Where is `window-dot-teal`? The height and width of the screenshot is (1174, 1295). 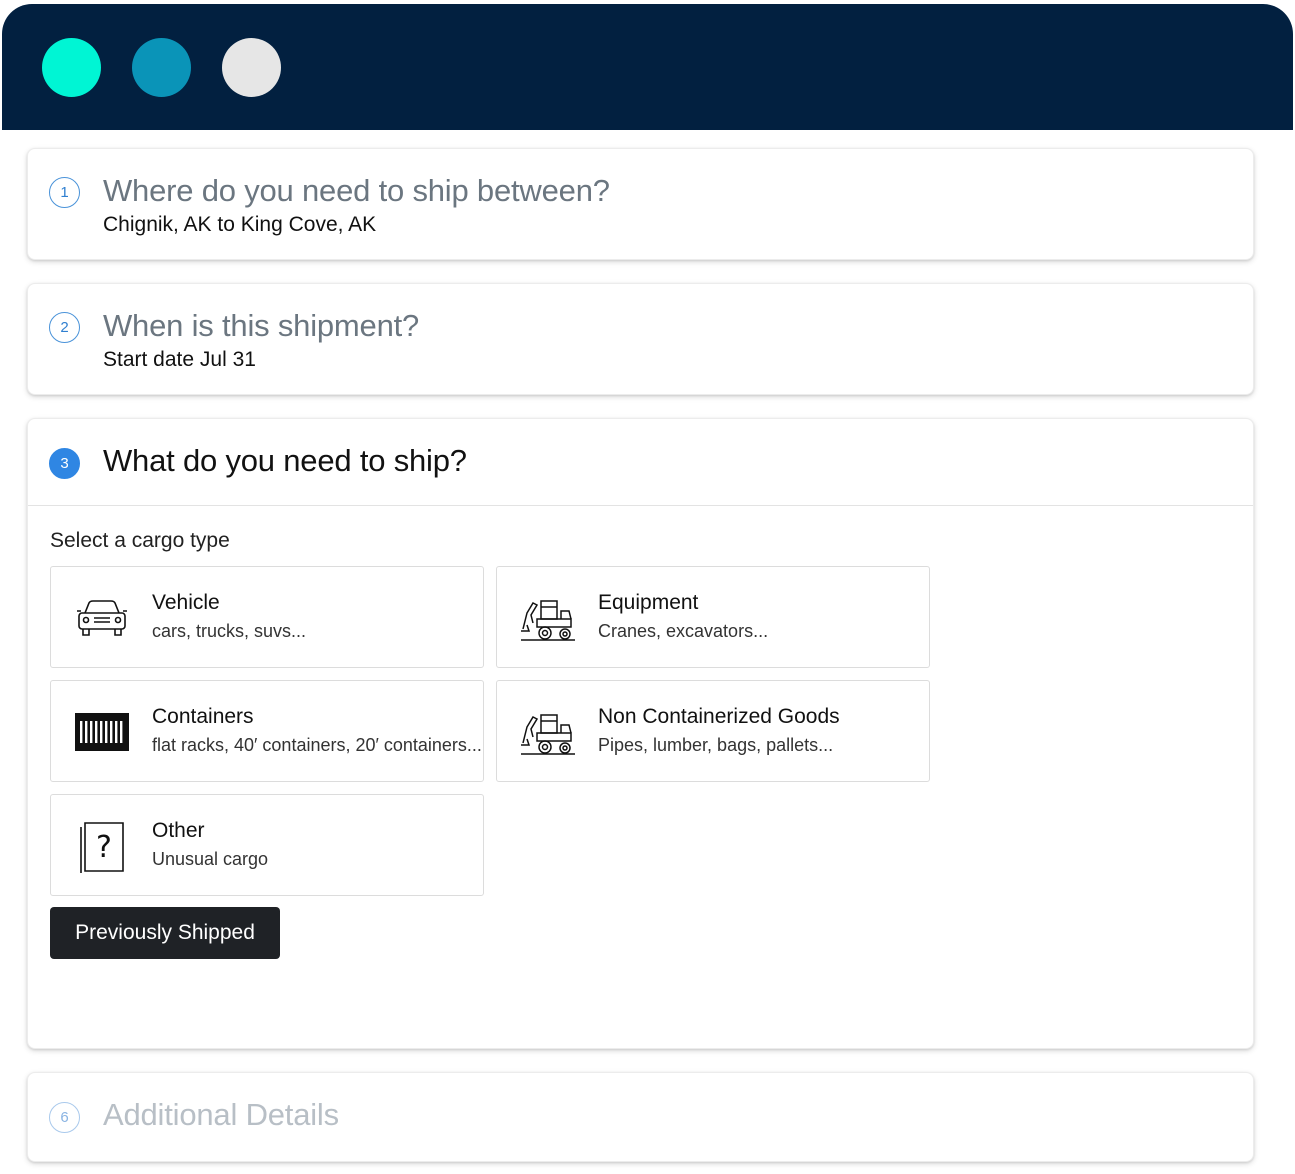 window-dot-teal is located at coordinates (71, 67).